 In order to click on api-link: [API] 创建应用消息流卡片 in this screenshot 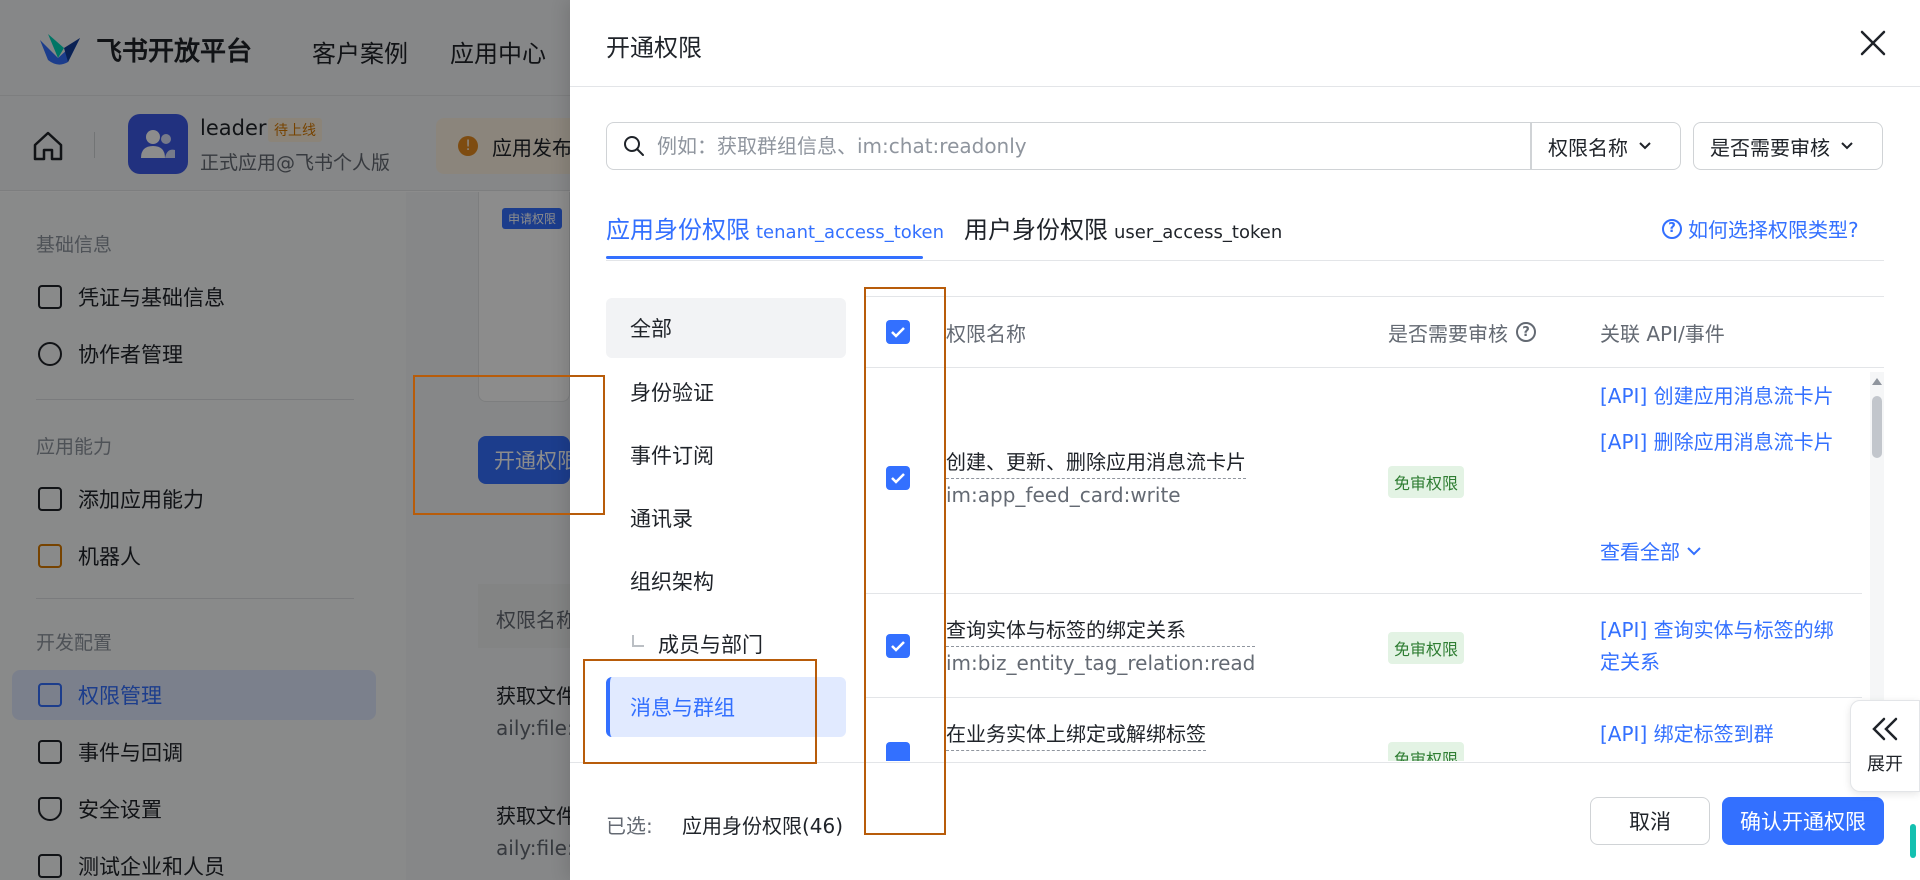, I will do `click(1720, 396)`.